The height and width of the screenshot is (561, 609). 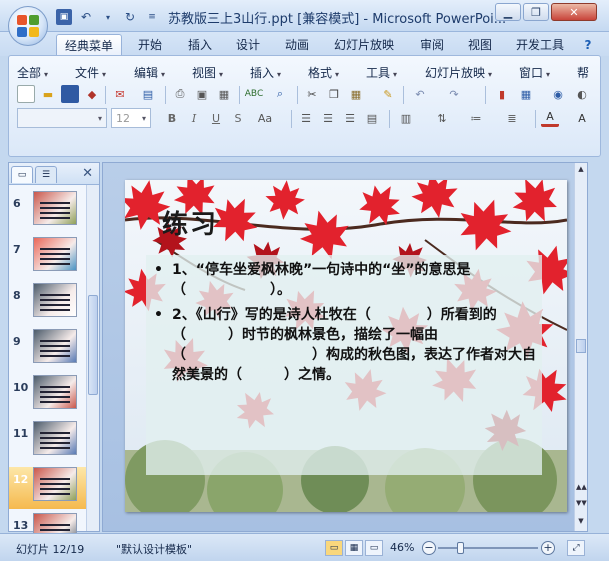 What do you see at coordinates (202, 94) in the screenshot?
I see `print-preview-icon: ▣` at bounding box center [202, 94].